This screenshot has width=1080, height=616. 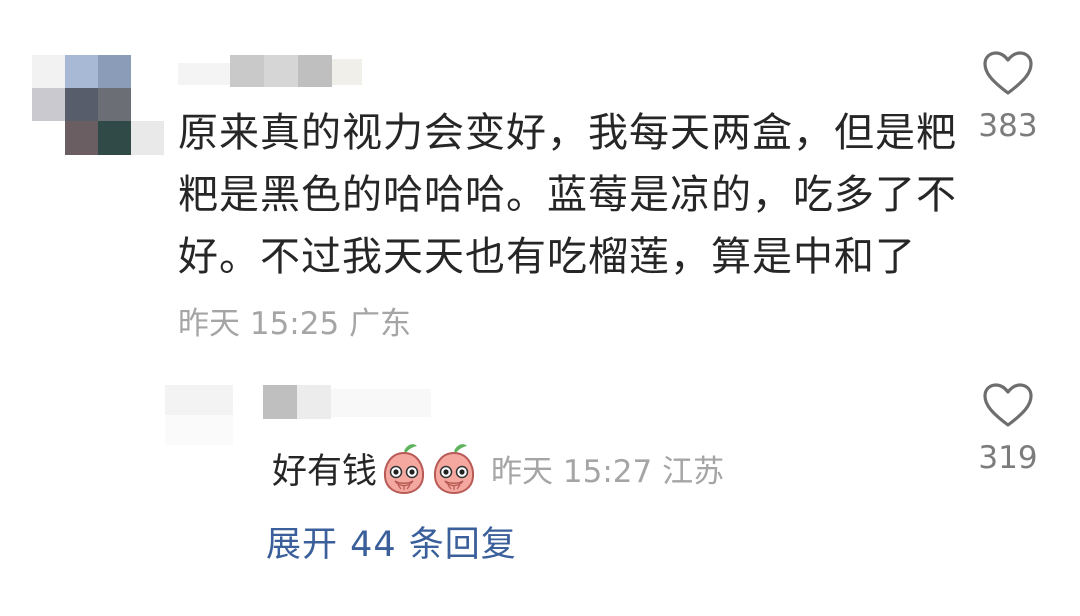 What do you see at coordinates (380, 324) in the screenshot?
I see `comment-location: 广东` at bounding box center [380, 324].